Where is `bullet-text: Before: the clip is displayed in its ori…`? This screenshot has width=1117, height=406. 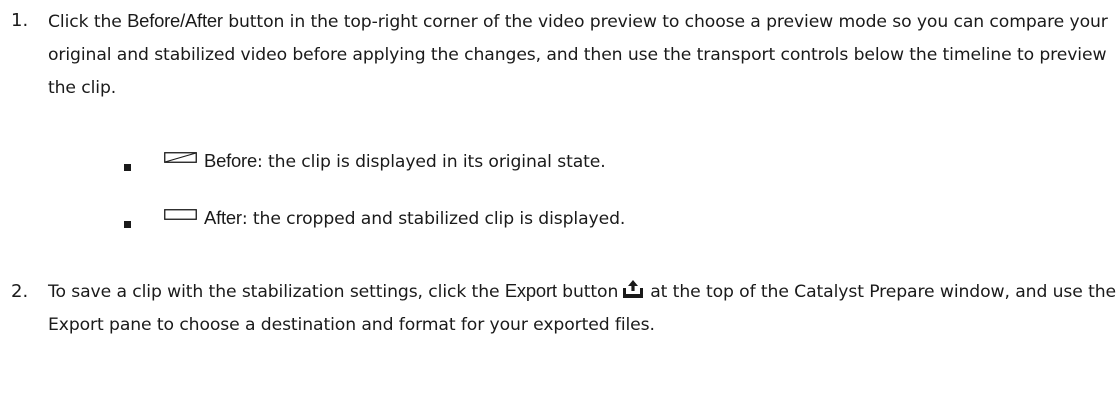
bullet-text: Before: the clip is displayed in its ori… is located at coordinates (405, 161).